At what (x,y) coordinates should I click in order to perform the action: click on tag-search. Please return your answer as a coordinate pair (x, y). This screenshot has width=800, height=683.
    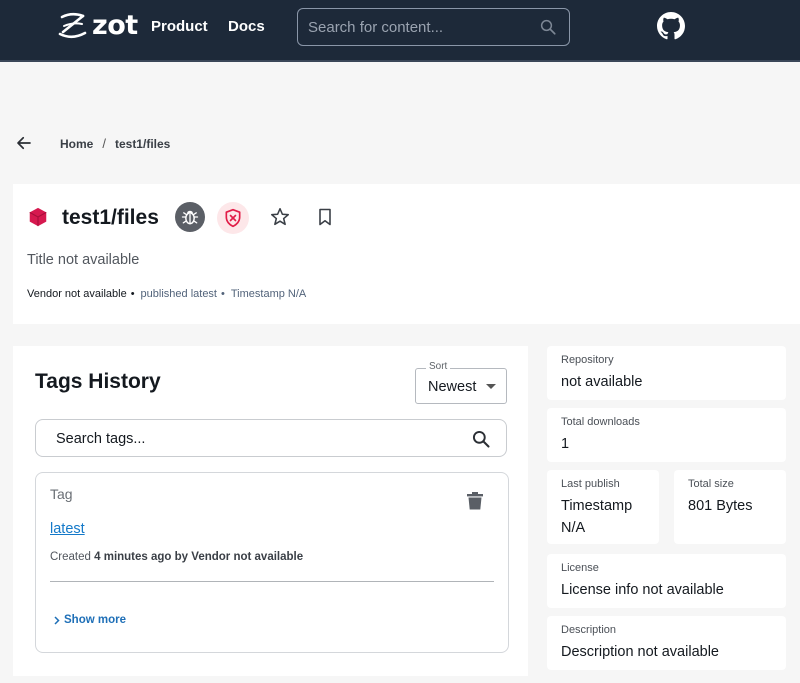
    Looking at the image, I should click on (271, 438).